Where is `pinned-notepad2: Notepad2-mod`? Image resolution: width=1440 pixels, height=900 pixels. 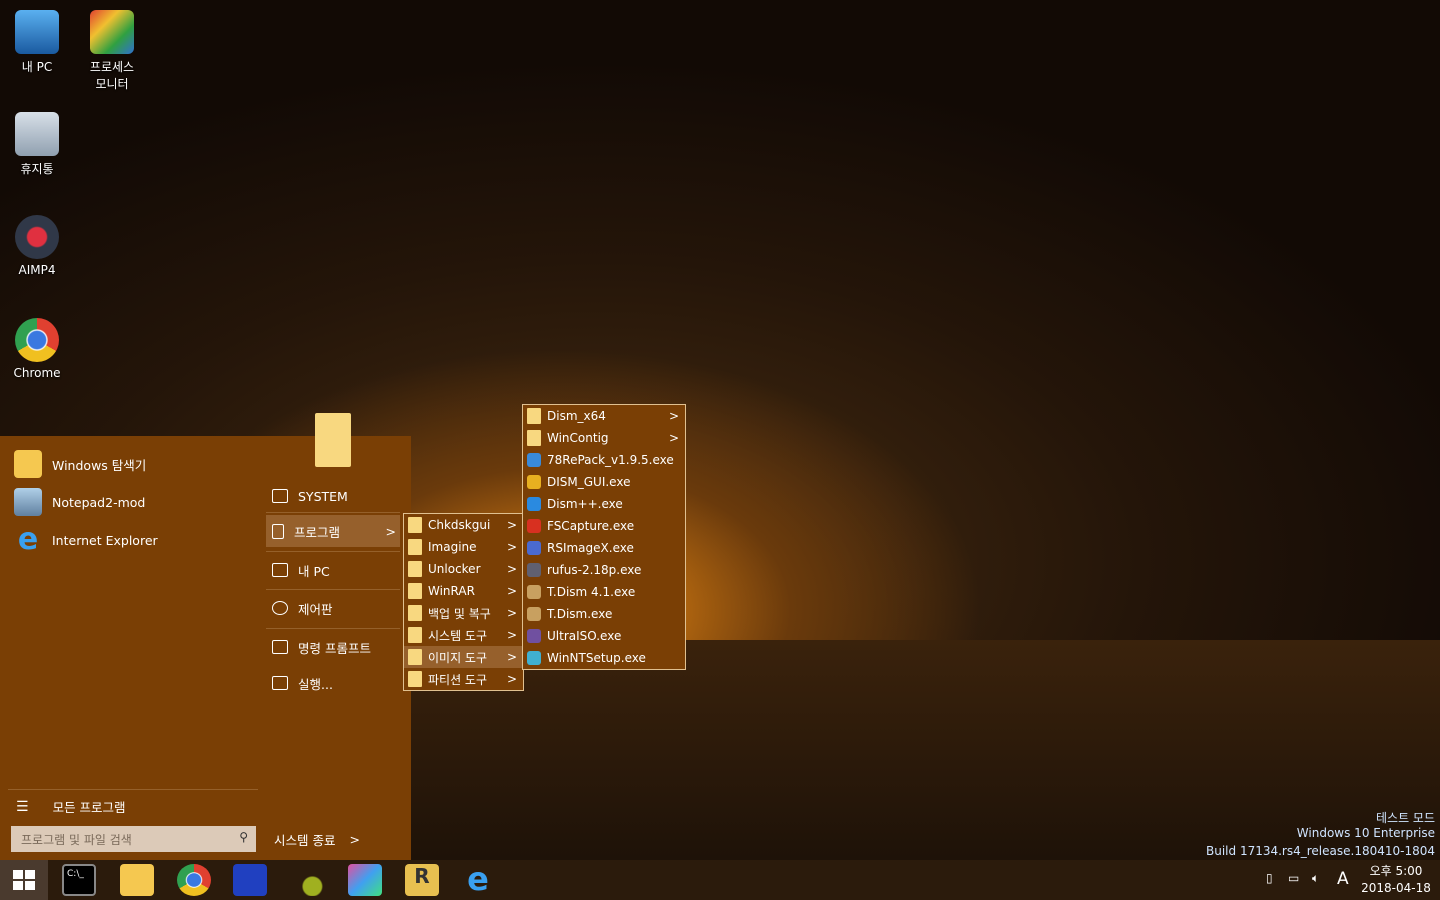
pinned-notepad2: Notepad2-mod is located at coordinates (79, 502).